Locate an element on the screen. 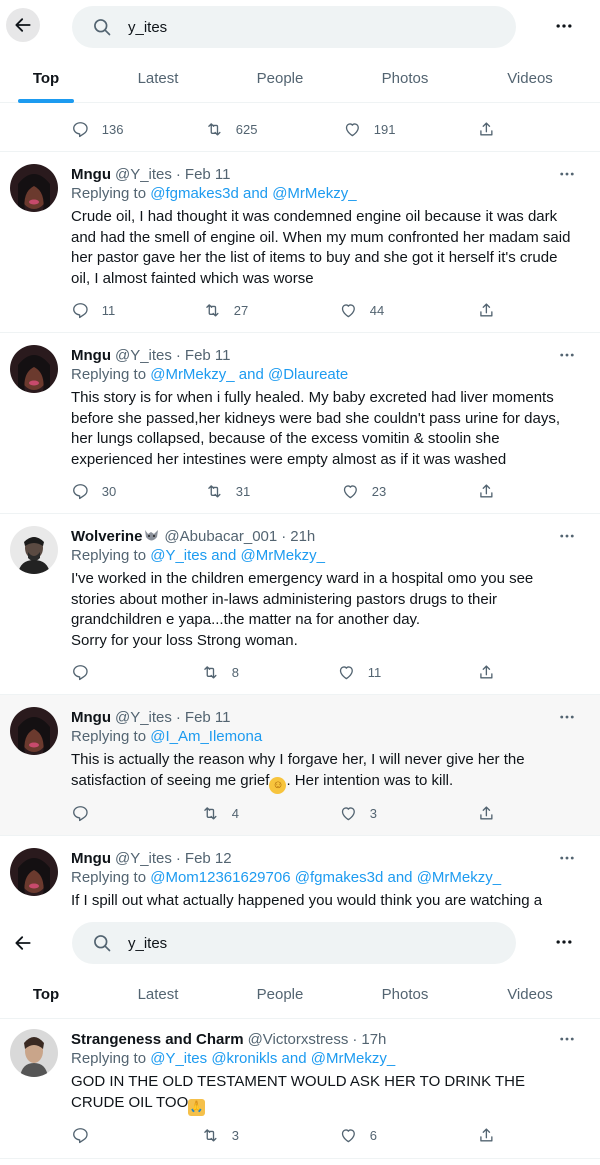  reply-button: 11 is located at coordinates (93, 310).